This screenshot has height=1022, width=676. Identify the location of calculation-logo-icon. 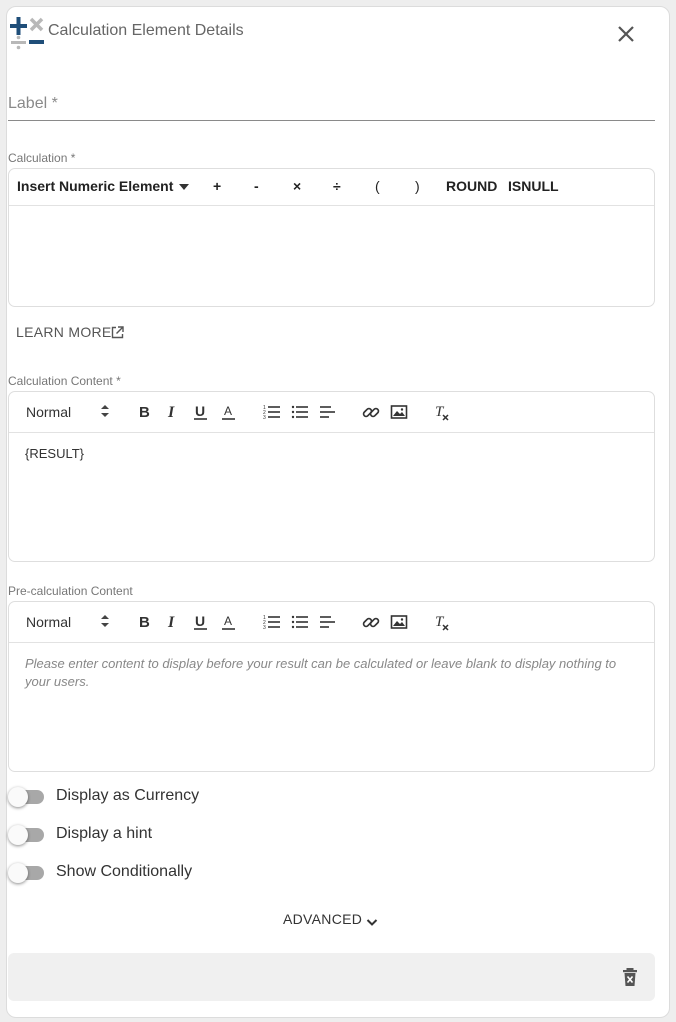
(27, 33).